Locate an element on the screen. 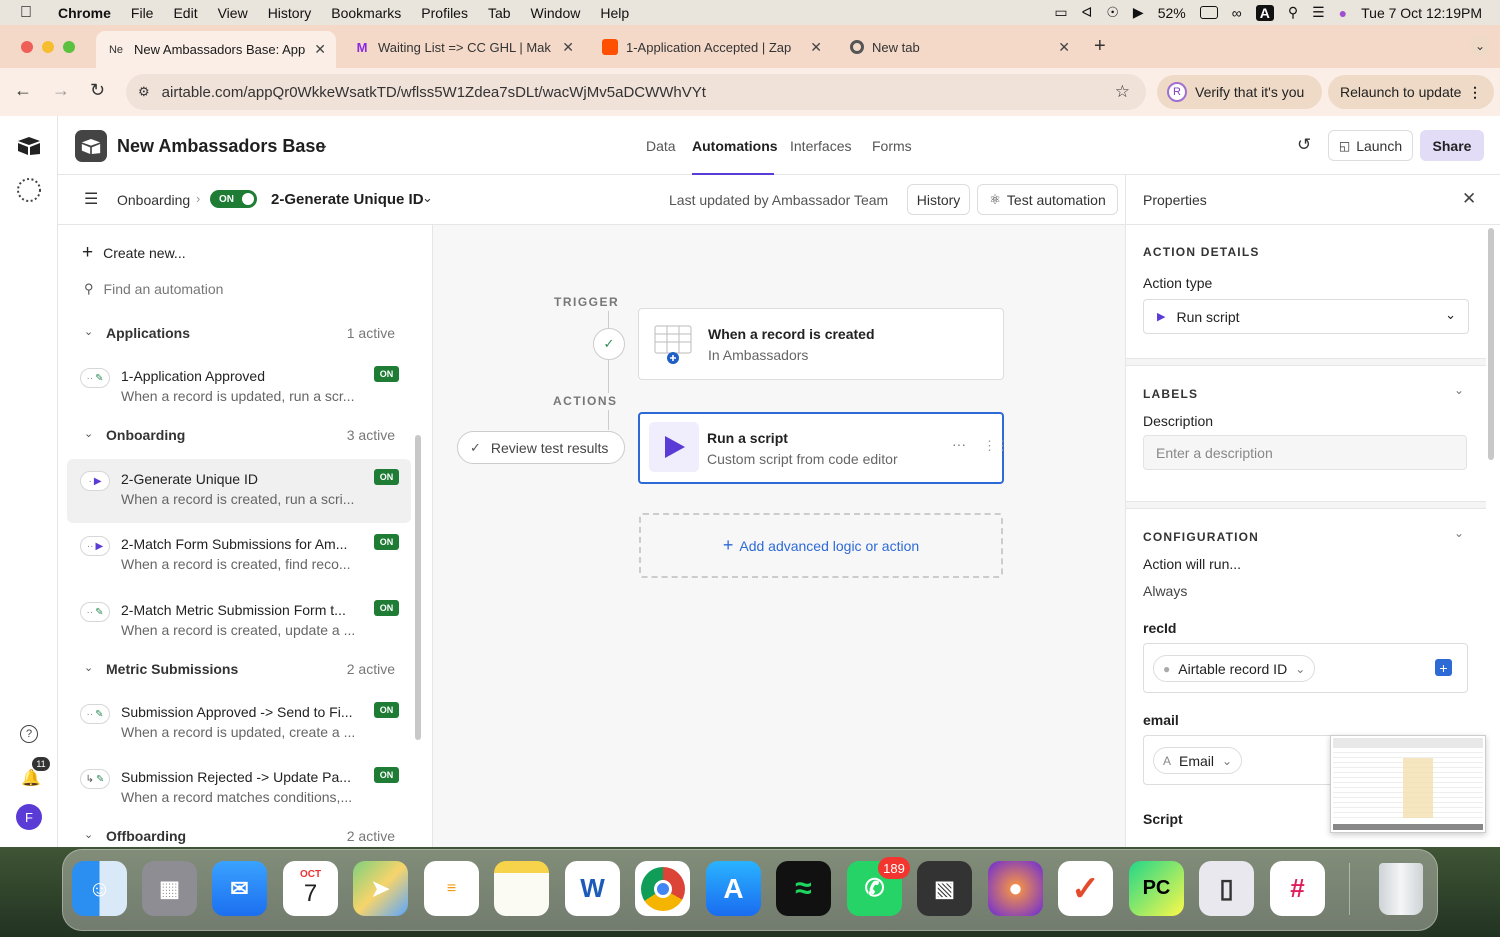 The width and height of the screenshot is (1500, 937). siri-icon: ● is located at coordinates (1343, 13).